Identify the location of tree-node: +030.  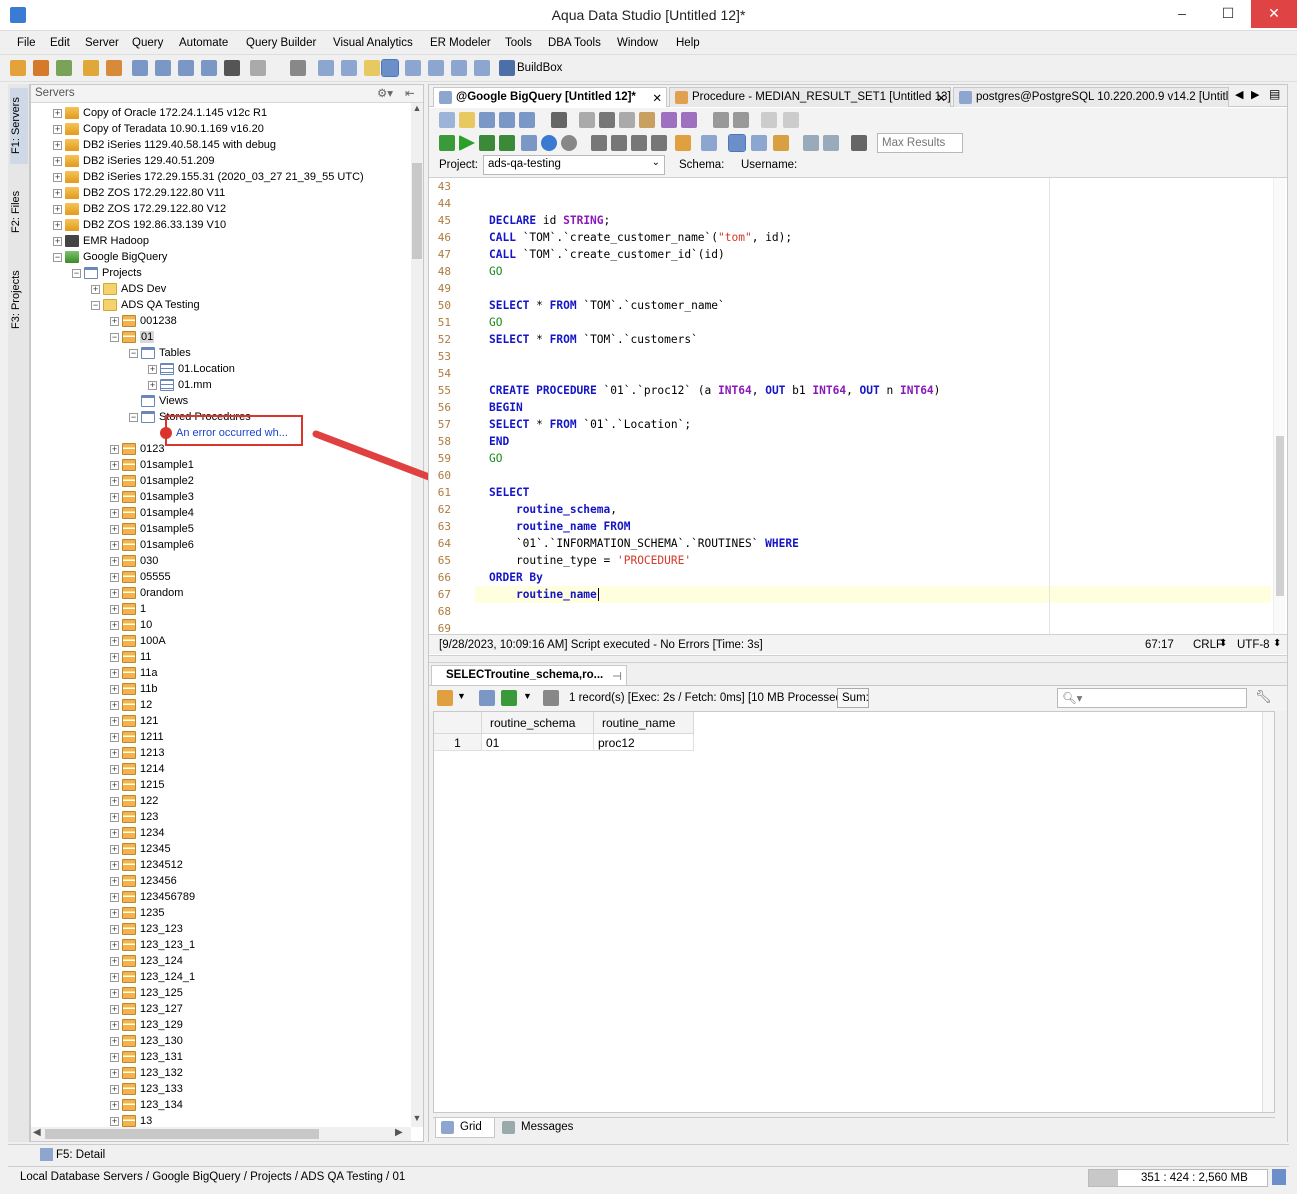
(134, 561).